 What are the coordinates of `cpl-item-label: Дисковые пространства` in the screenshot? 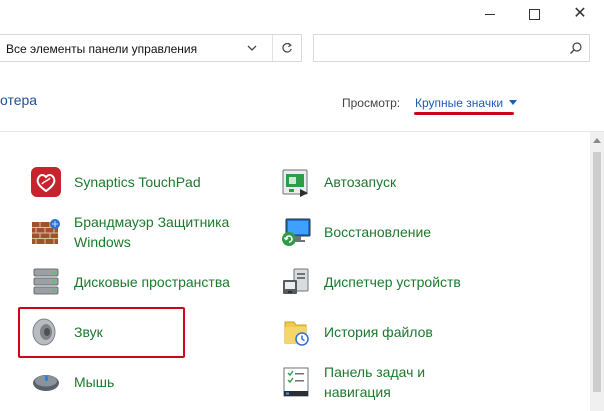 It's located at (152, 282).